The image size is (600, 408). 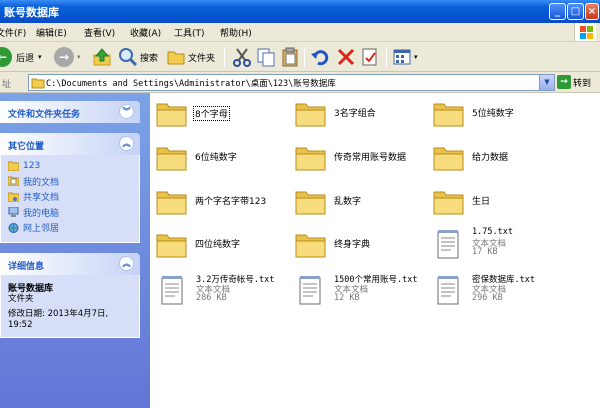 What do you see at coordinates (231, 202) in the screenshot?
I see `folder-label: 两个字名字带123` at bounding box center [231, 202].